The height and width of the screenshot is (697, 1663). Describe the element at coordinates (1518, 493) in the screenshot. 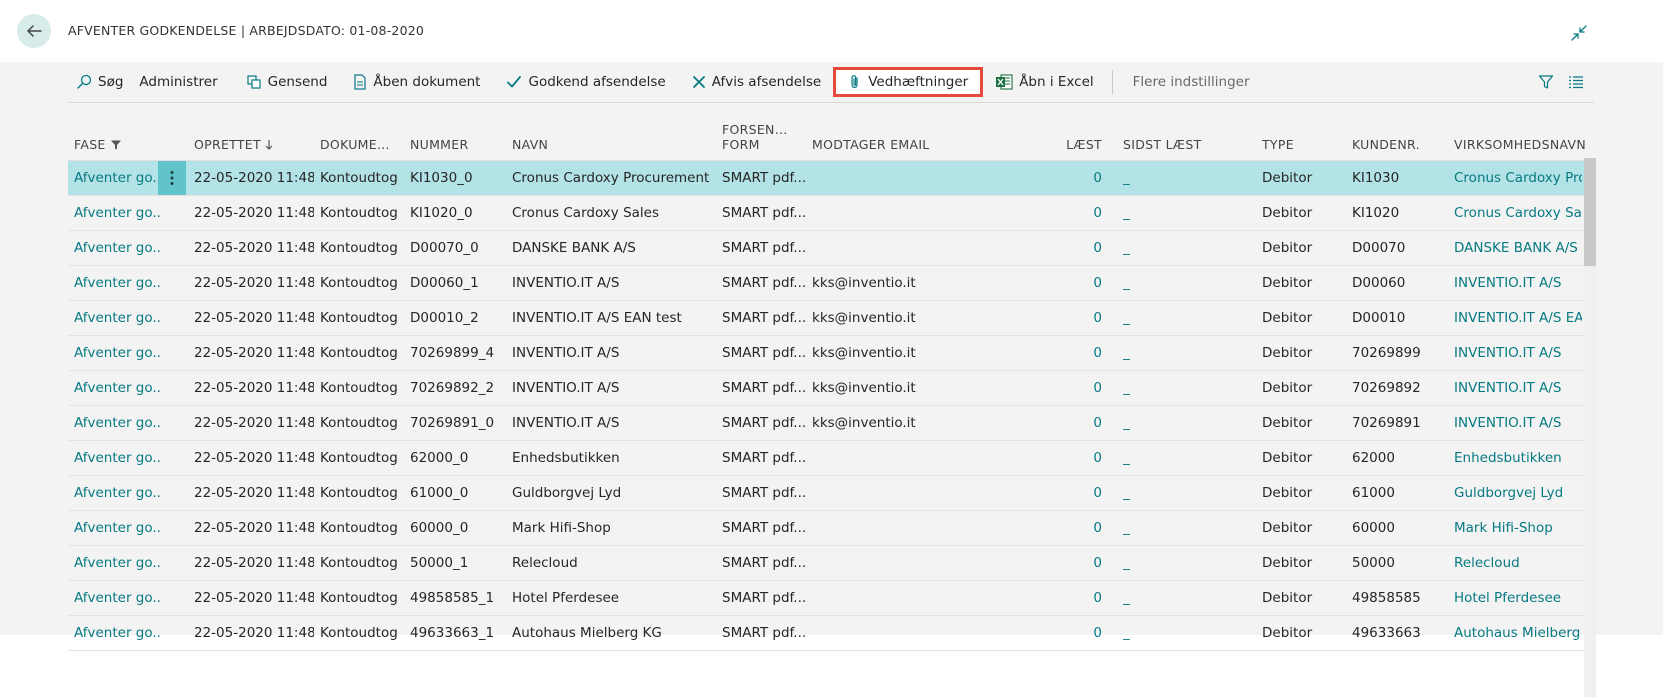

I see `cell-virksomhedsnavn: Guldborgvej Lyd` at that location.